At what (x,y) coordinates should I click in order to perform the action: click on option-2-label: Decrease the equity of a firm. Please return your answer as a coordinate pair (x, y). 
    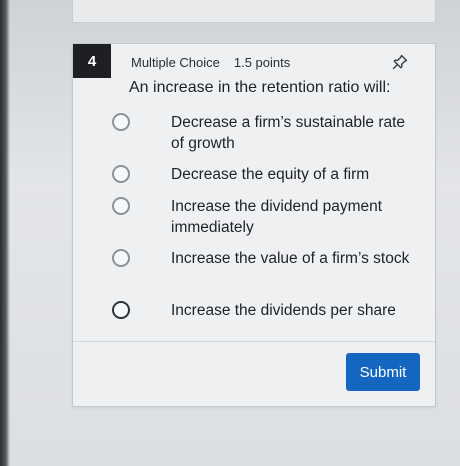
    Looking at the image, I should click on (270, 174).